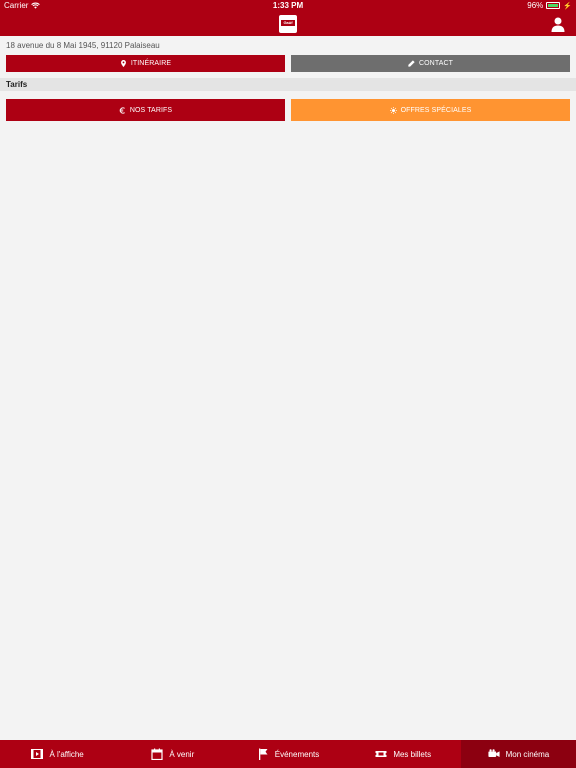 This screenshot has width=576, height=768. Describe the element at coordinates (157, 754) in the screenshot. I see `calendar-icon` at that location.